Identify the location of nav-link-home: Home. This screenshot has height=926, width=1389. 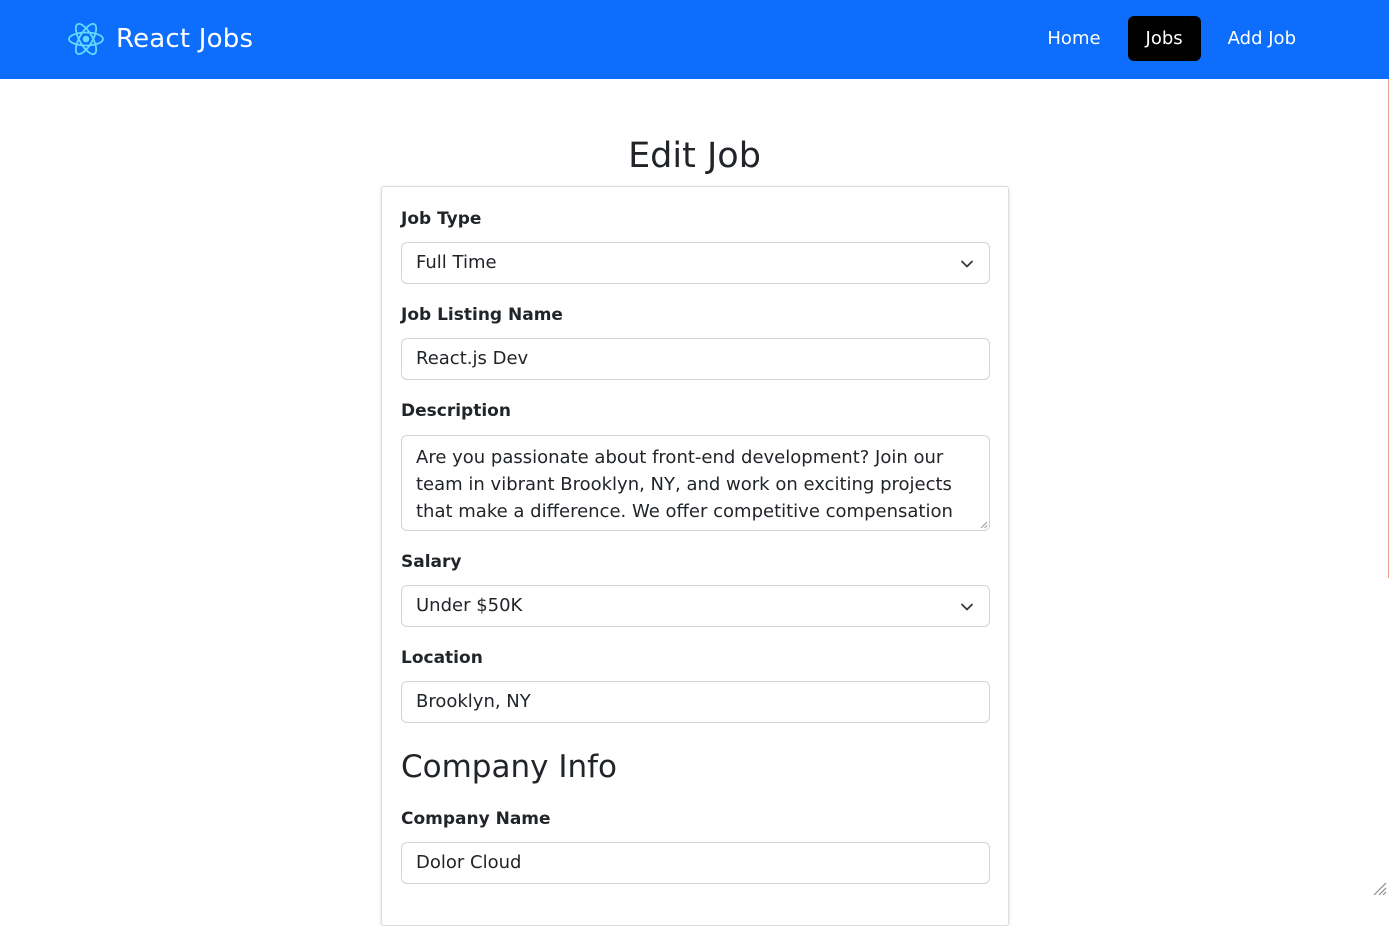
(1073, 38).